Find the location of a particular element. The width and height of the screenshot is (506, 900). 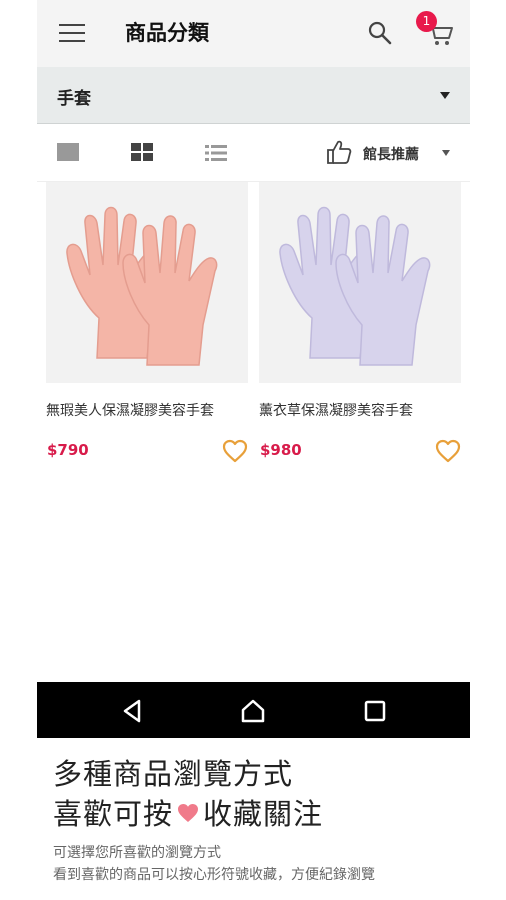

grid-view-icon is located at coordinates (142, 153).